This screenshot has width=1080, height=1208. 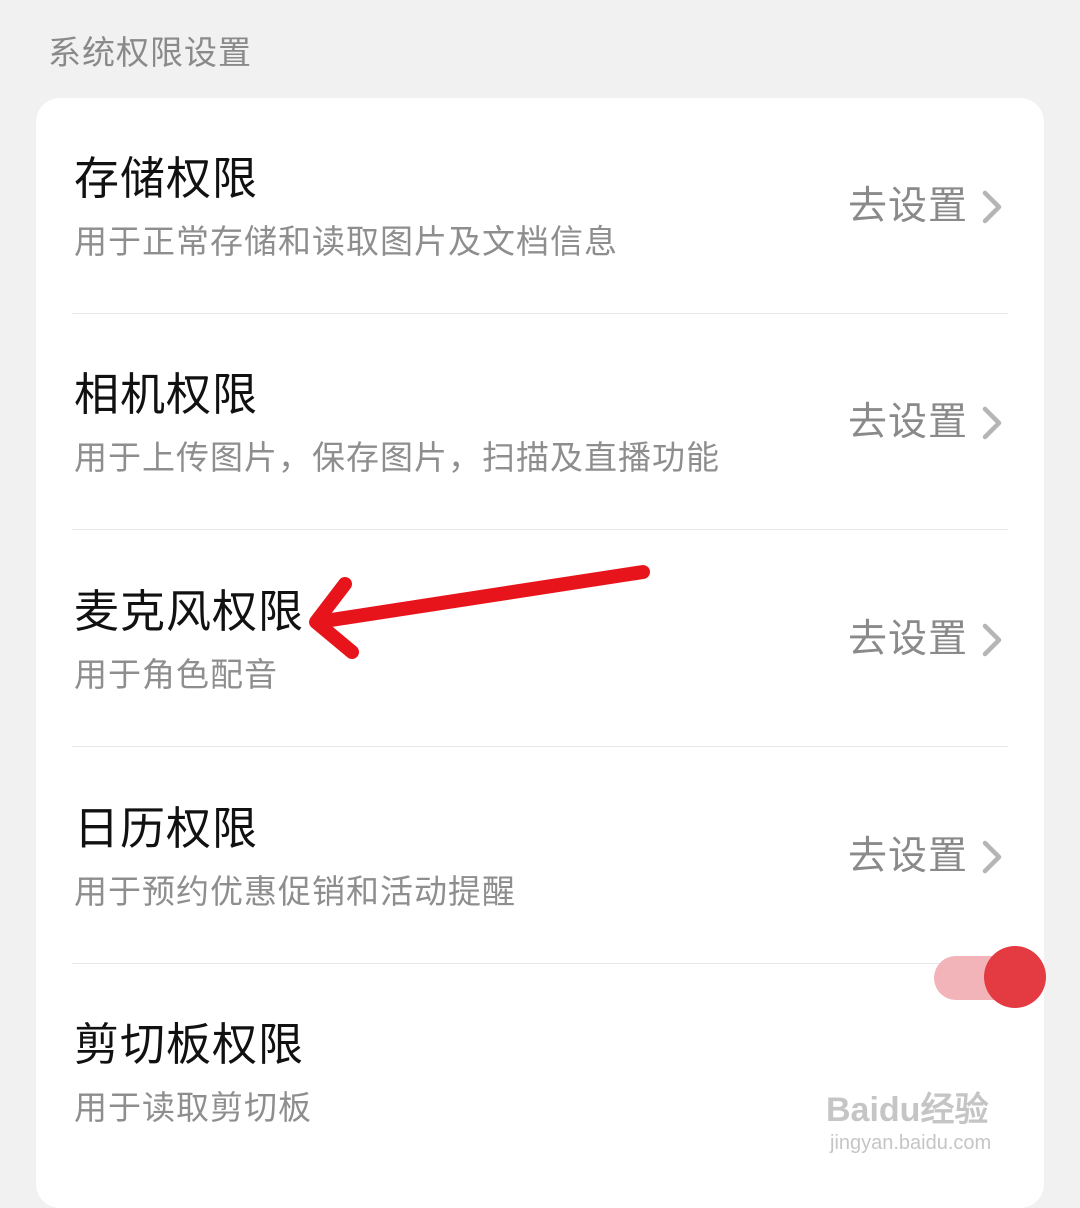 What do you see at coordinates (295, 891) in the screenshot?
I see `permission-desc: 用于预约优惠促销和活动提醒` at bounding box center [295, 891].